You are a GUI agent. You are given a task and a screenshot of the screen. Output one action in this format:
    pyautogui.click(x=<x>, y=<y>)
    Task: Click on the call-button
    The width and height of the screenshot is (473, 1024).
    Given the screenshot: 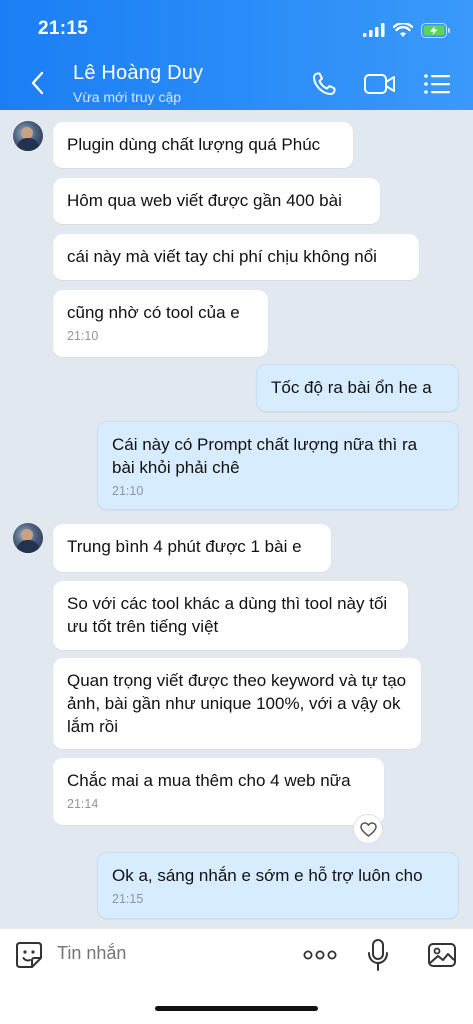 What is the action you would take?
    pyautogui.click(x=324, y=84)
    